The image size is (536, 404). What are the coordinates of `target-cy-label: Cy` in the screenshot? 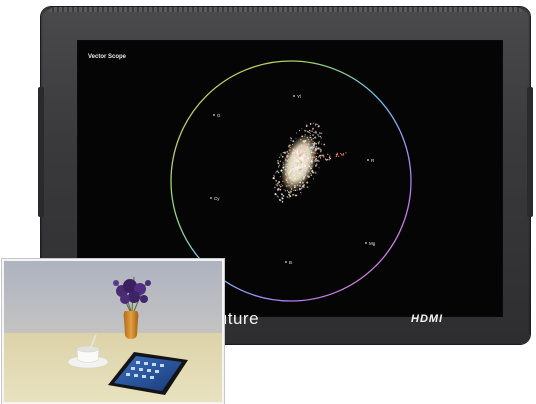 It's located at (217, 198).